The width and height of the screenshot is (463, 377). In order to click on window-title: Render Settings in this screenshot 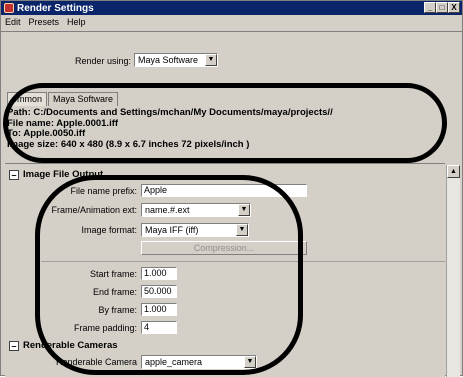, I will do `click(55, 8)`.